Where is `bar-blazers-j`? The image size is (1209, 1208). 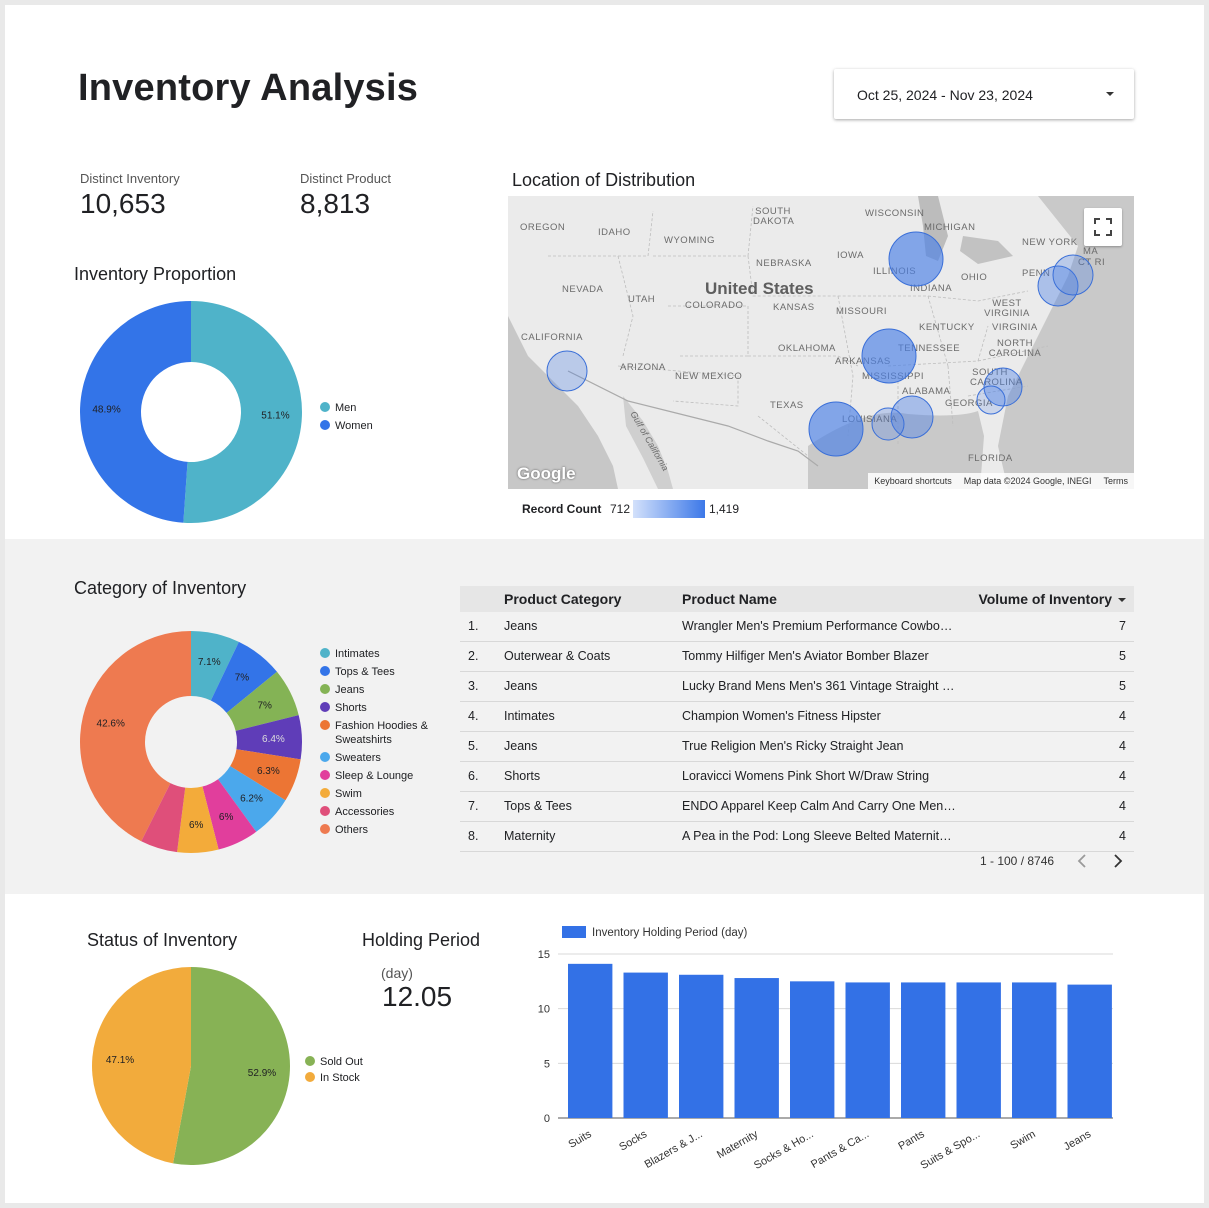 bar-blazers-j is located at coordinates (701, 1046).